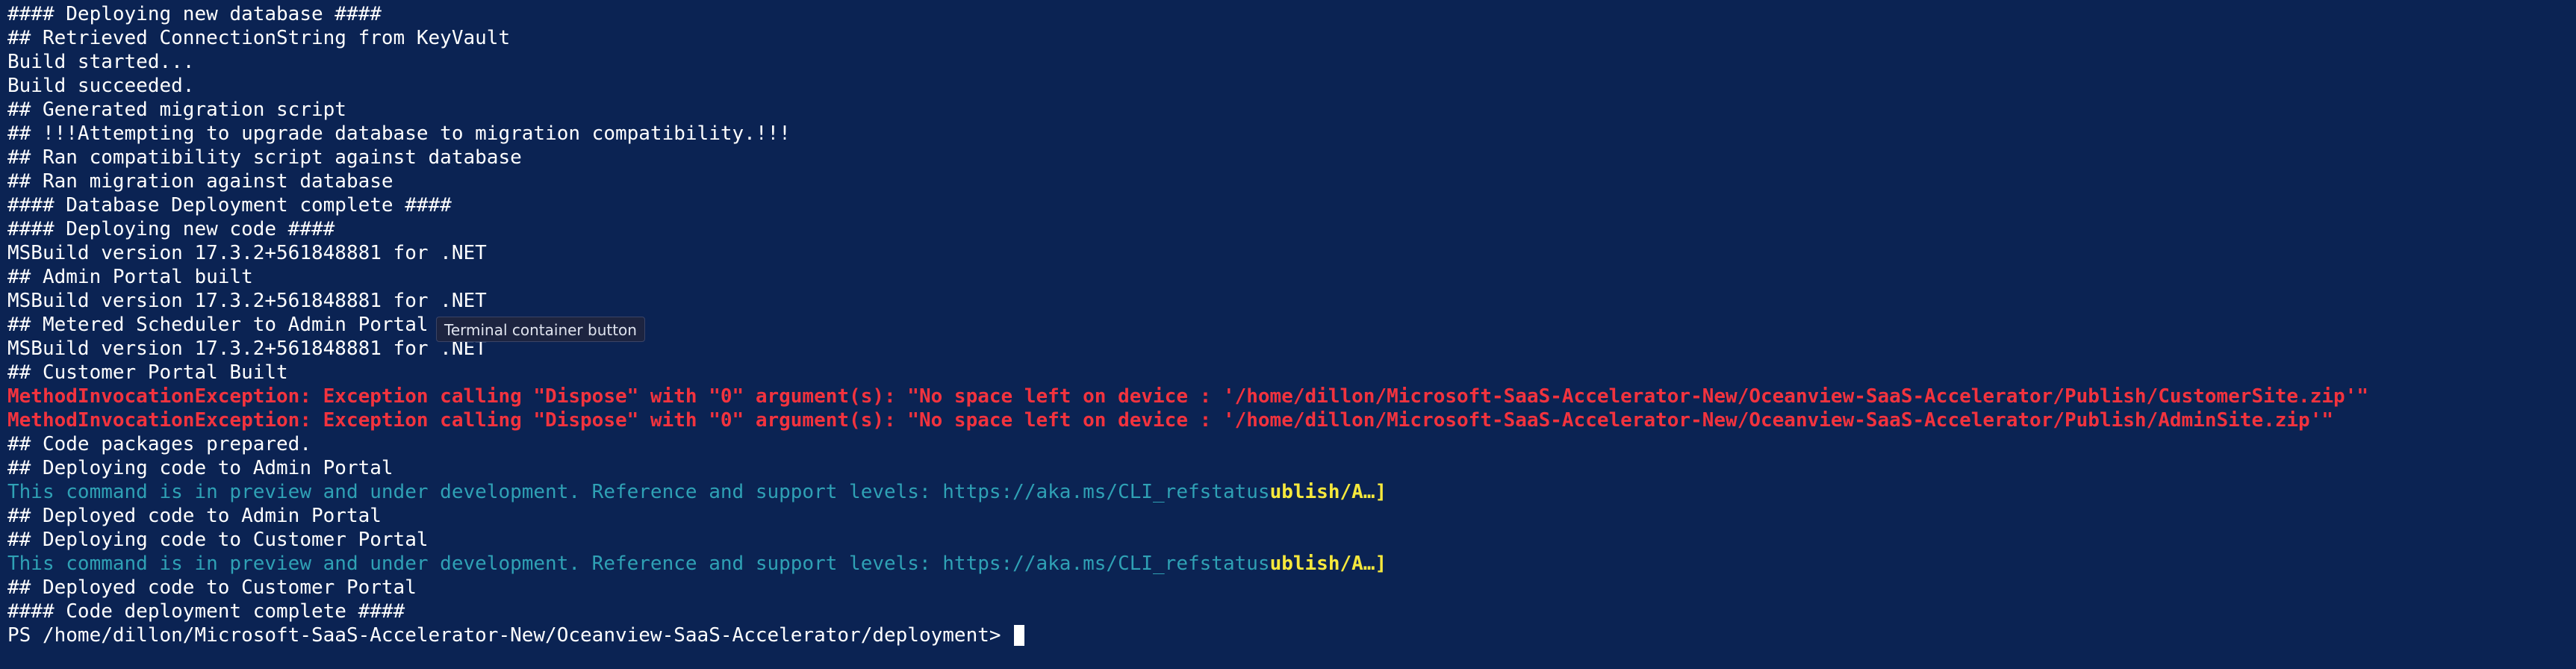  I want to click on line-text: #### Database Deployment complete ####, so click(229, 205).